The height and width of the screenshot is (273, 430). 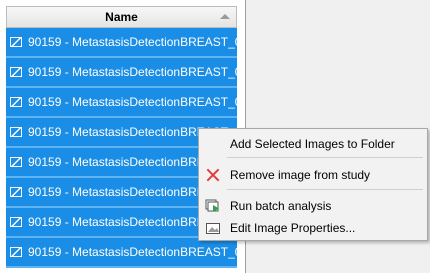 I want to click on menu-item-label: Add Selected Images to Folder, so click(x=312, y=144).